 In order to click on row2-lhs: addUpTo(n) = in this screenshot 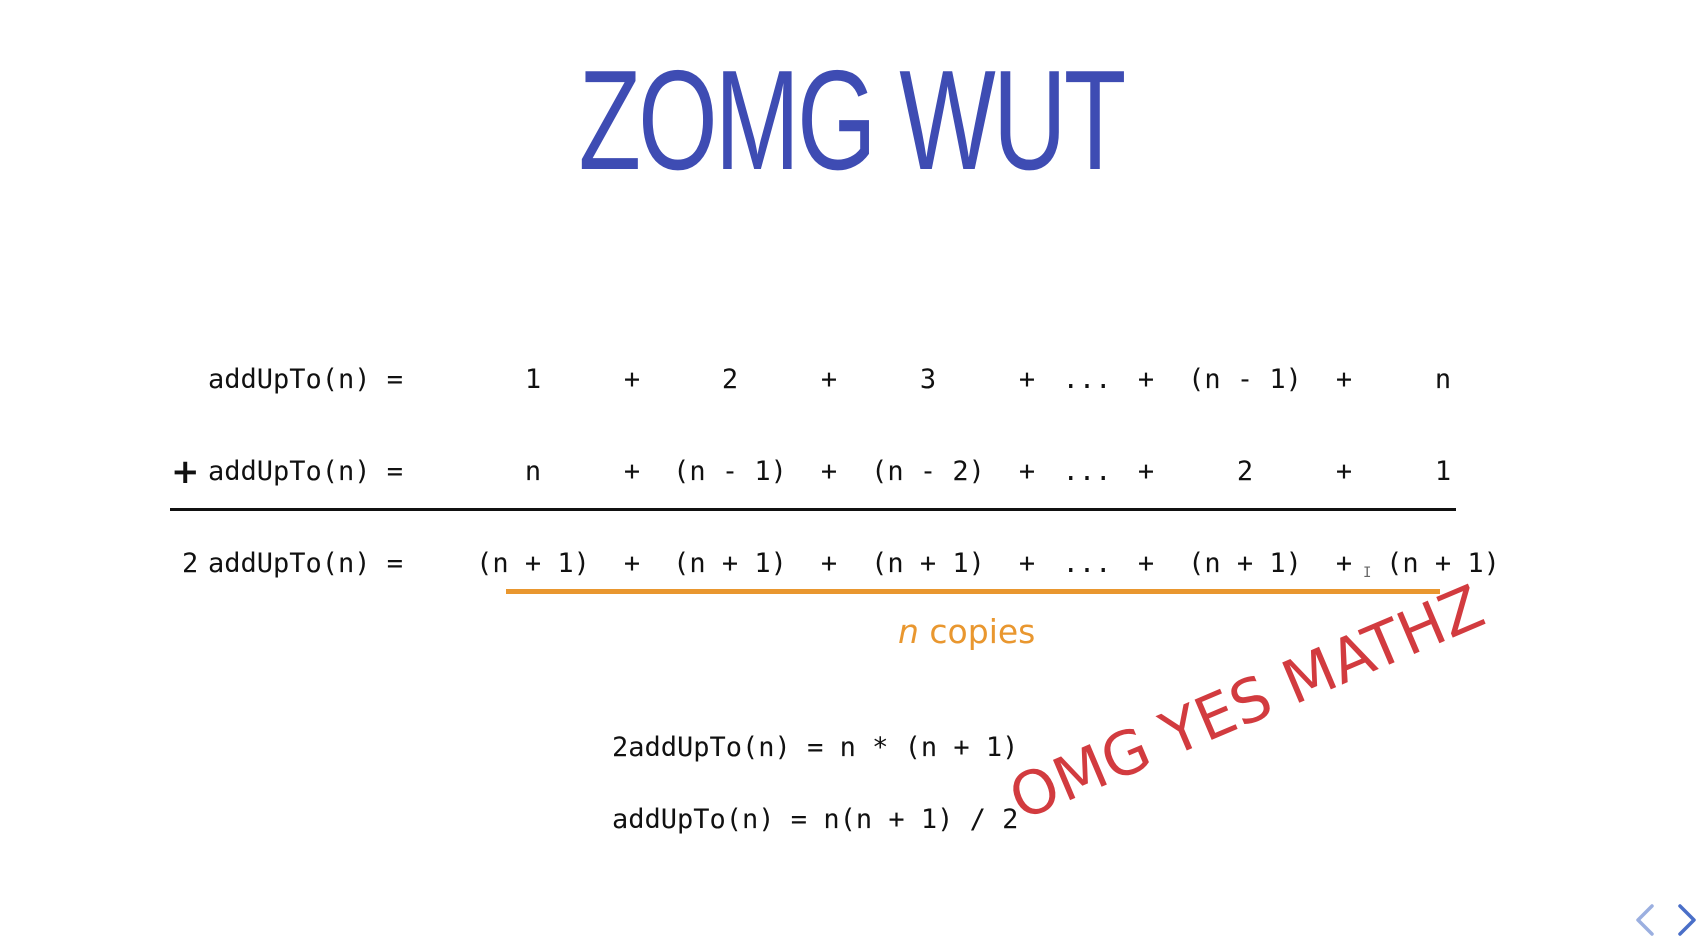, I will do `click(306, 471)`.